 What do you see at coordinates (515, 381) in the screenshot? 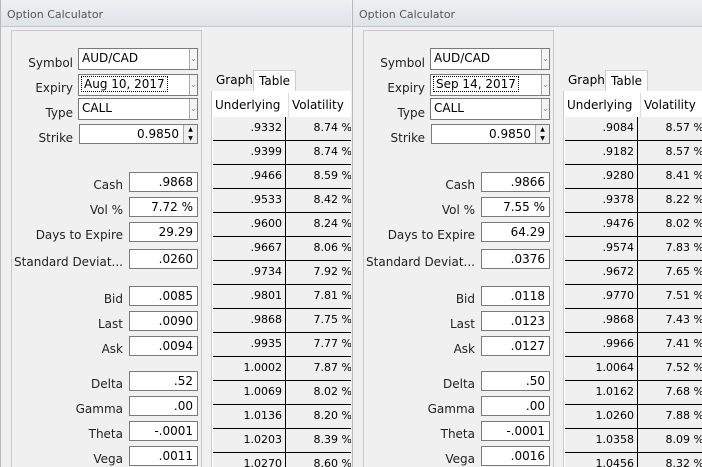
I see `field-value: .50` at bounding box center [515, 381].